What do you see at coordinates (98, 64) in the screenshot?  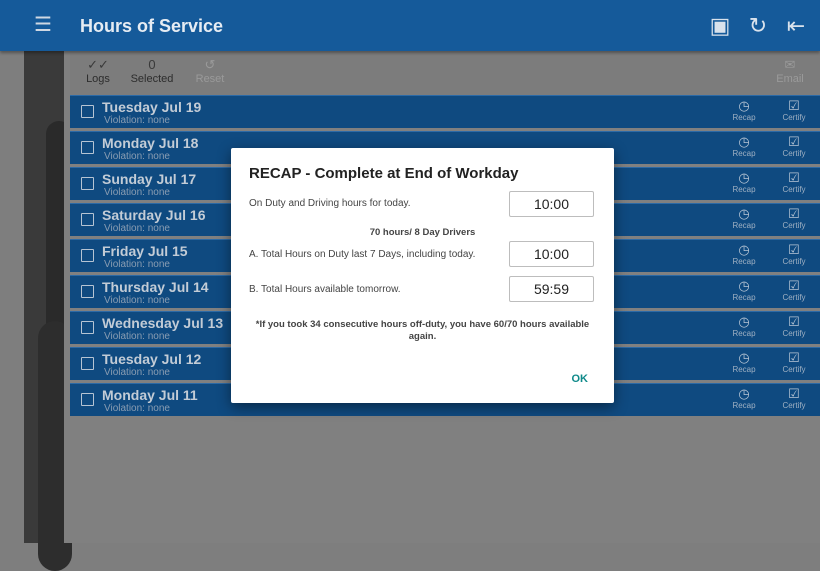 I see `double-check-icon: ✓✓` at bounding box center [98, 64].